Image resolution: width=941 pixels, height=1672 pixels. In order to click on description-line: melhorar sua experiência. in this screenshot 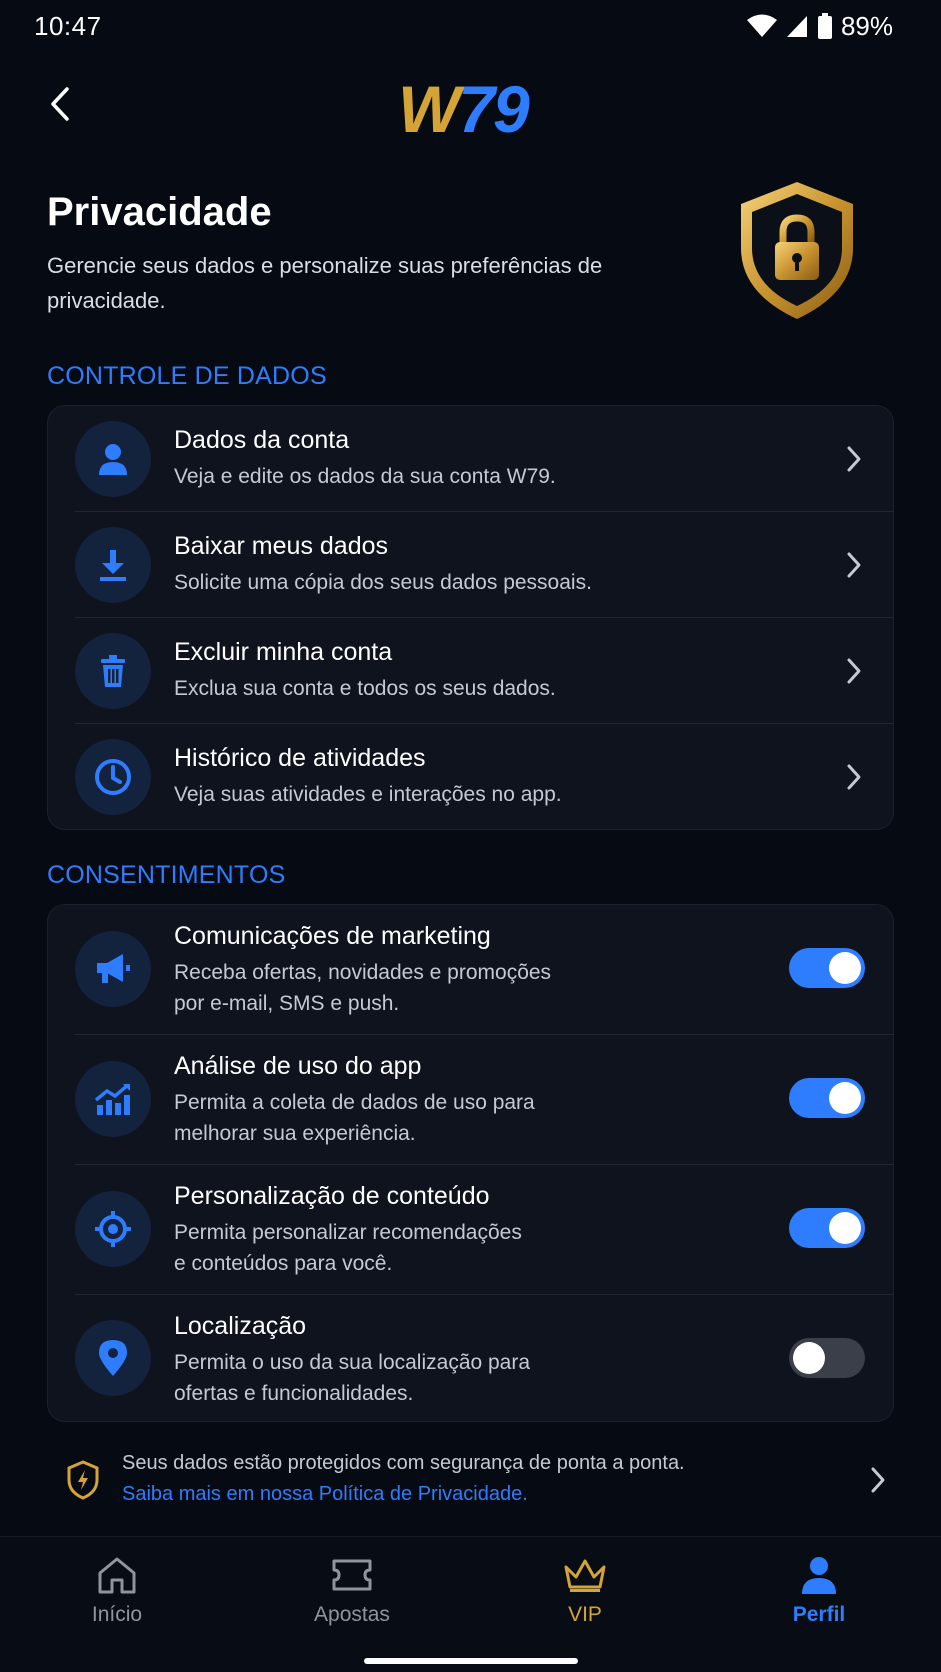, I will do `click(295, 1133)`.